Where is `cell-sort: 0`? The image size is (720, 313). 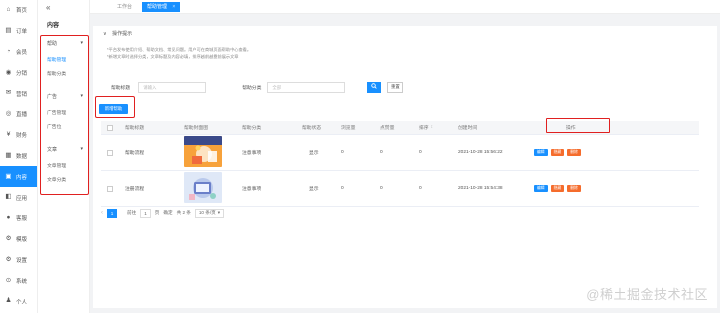
cell-sort: 0 is located at coordinates (420, 152).